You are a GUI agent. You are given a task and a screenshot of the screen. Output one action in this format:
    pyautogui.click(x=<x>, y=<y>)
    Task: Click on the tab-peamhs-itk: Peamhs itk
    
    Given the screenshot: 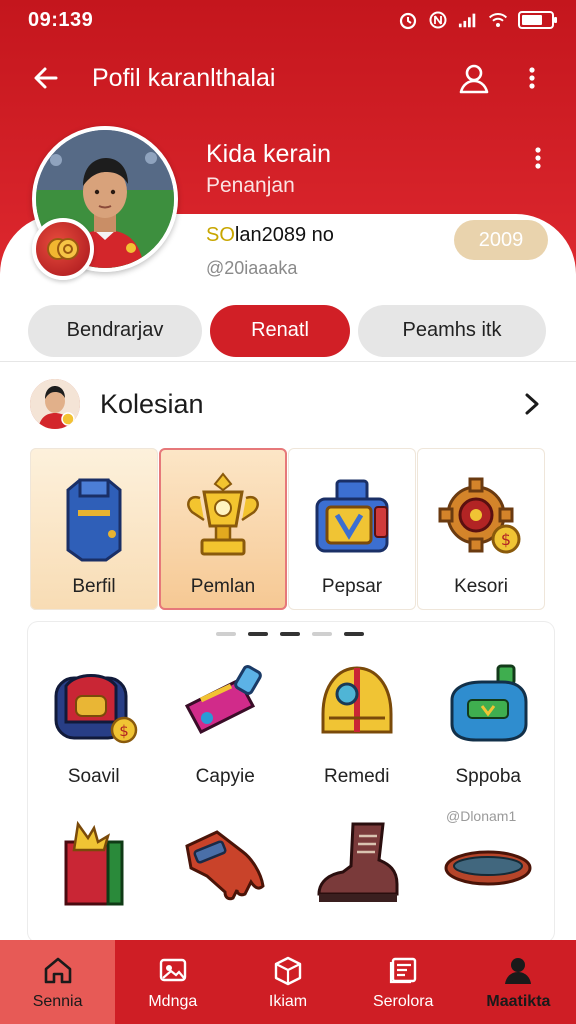 What is the action you would take?
    pyautogui.click(x=452, y=330)
    